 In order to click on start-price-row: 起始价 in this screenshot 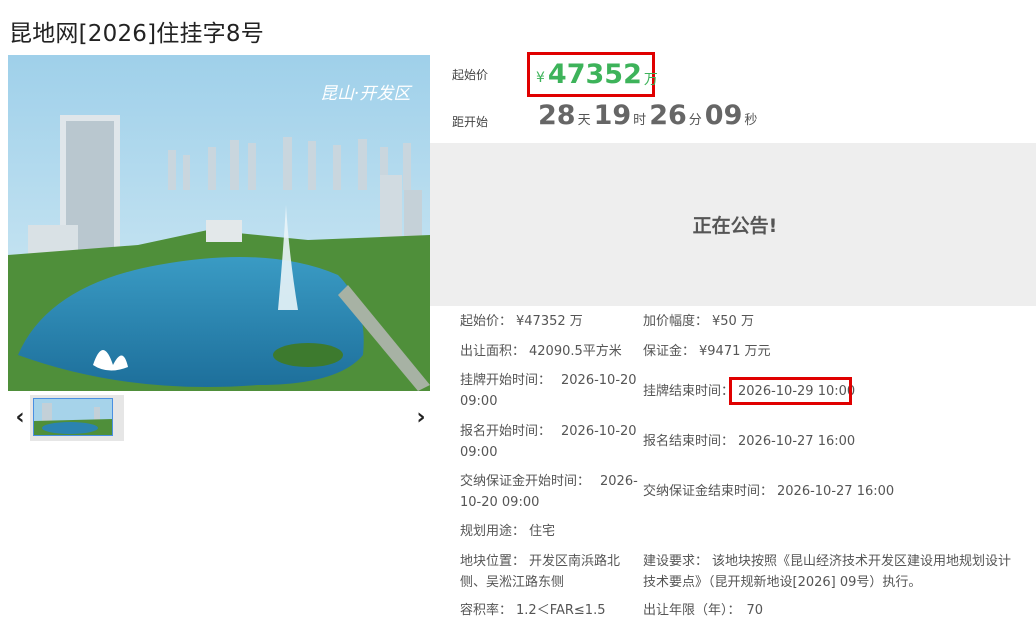, I will do `click(470, 74)`.